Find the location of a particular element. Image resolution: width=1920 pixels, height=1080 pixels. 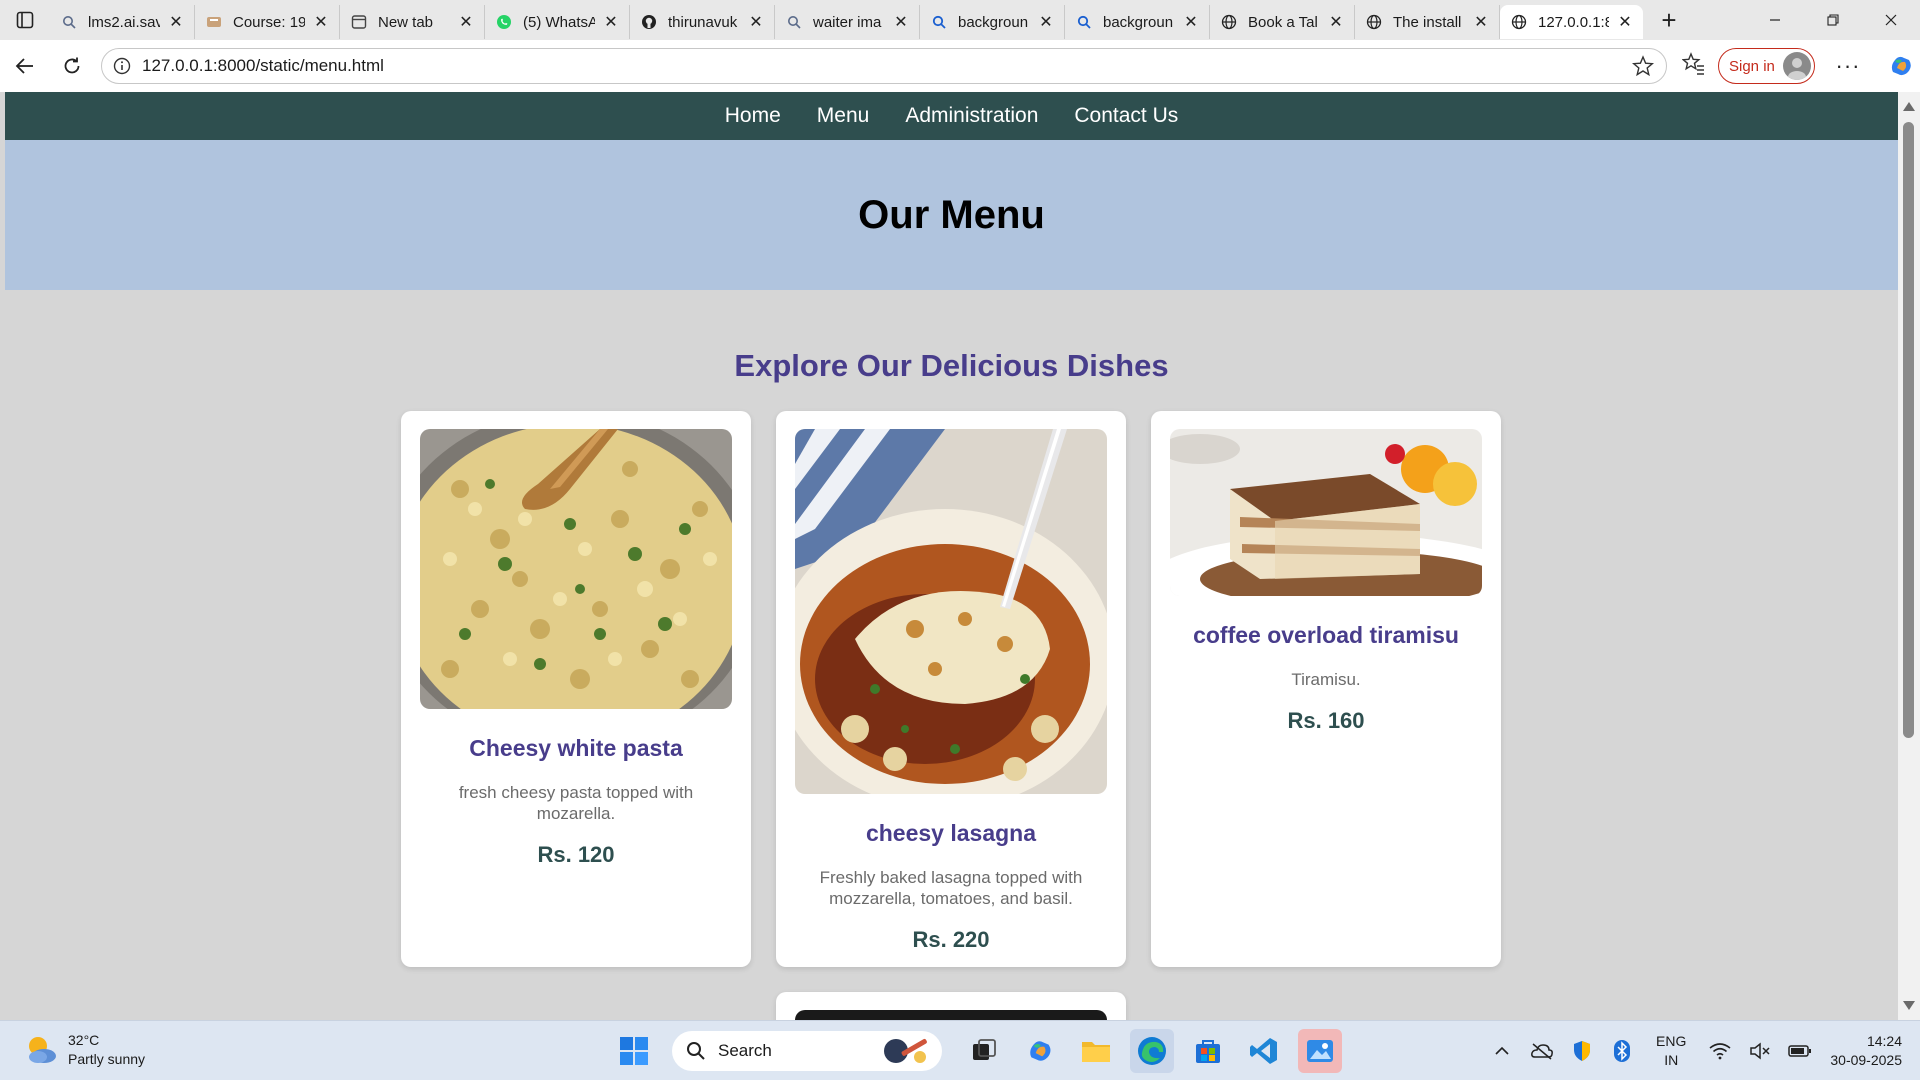

sign-in-label: Sign in is located at coordinates (1752, 66).